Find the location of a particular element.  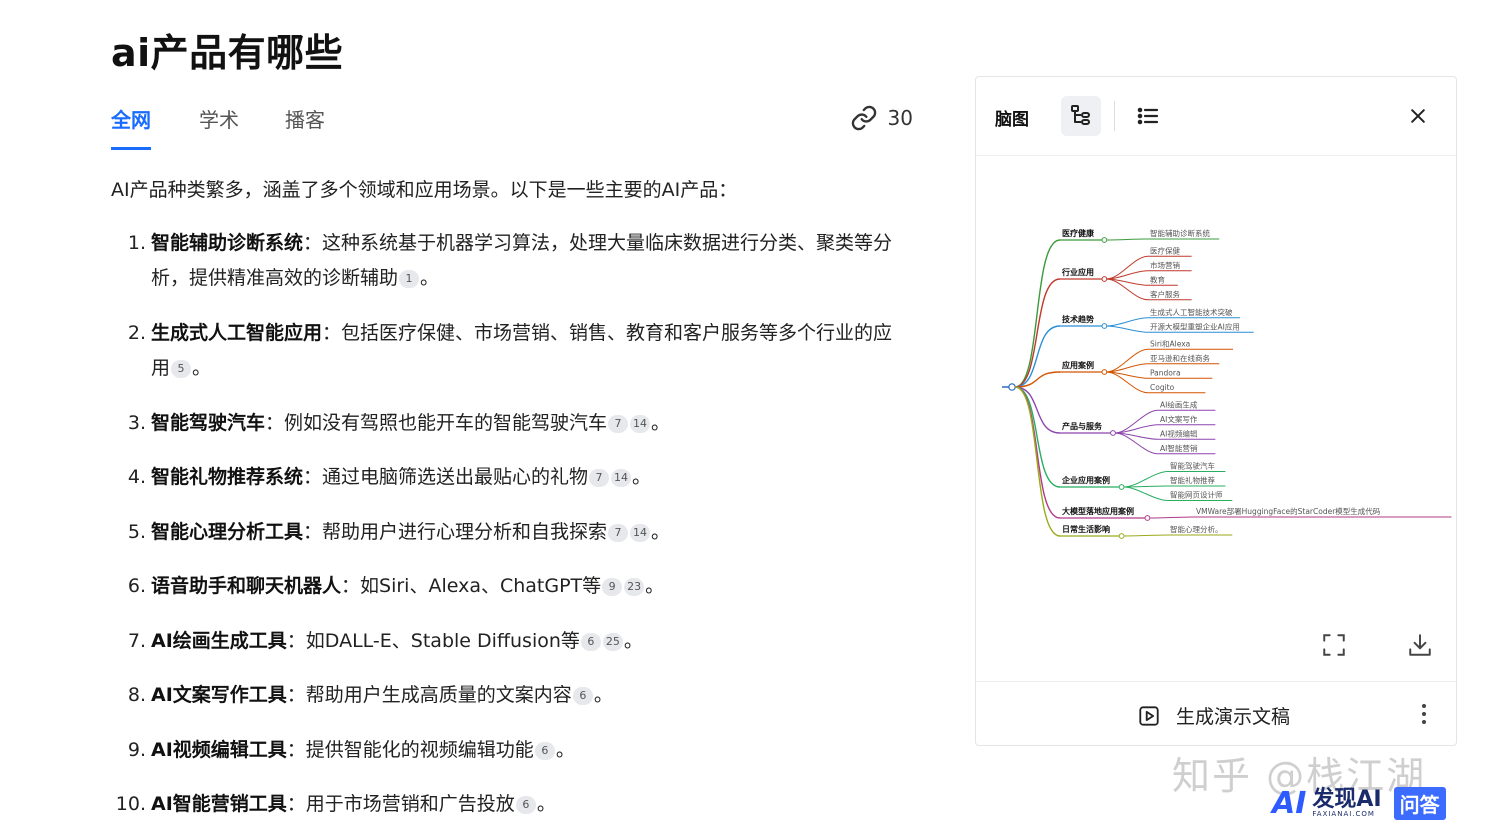

more-vertical-icon is located at coordinates (1424, 714).